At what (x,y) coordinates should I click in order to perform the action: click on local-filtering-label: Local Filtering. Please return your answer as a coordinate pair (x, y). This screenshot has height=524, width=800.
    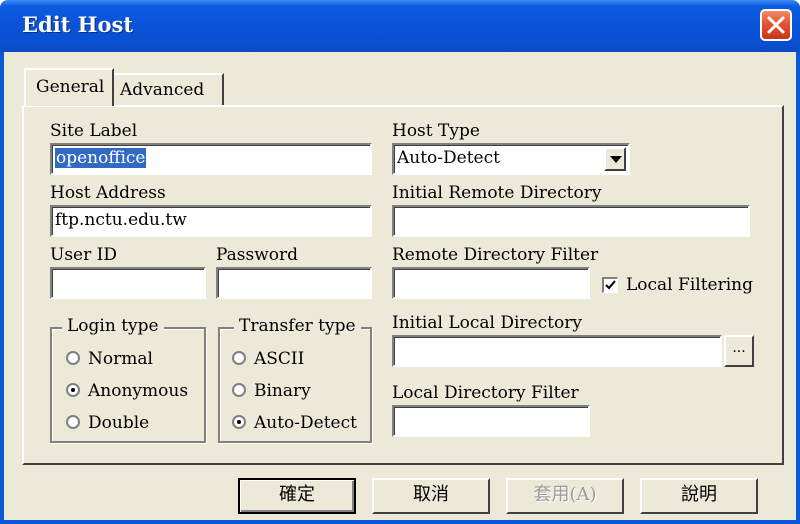
    Looking at the image, I should click on (689, 285).